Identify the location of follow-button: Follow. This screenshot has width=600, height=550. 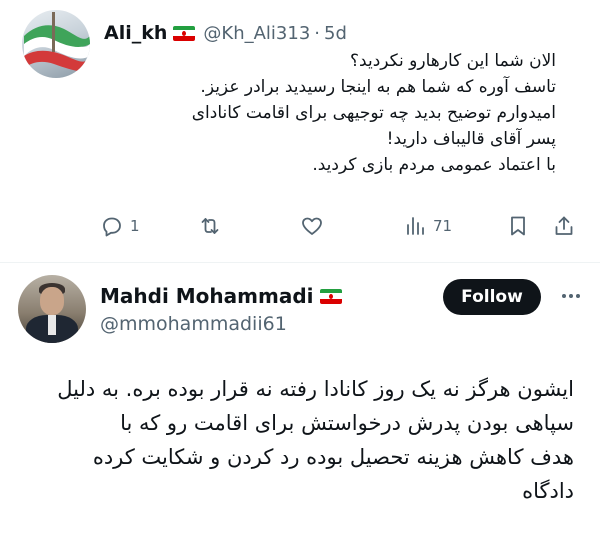
(492, 297).